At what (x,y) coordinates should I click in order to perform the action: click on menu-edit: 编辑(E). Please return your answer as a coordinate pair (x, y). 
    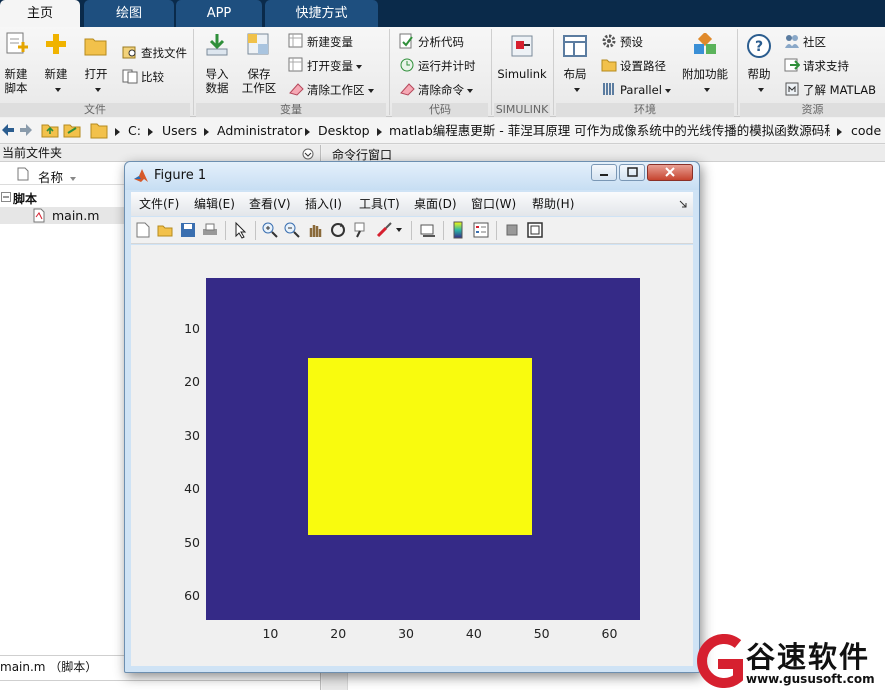
    Looking at the image, I should click on (214, 204).